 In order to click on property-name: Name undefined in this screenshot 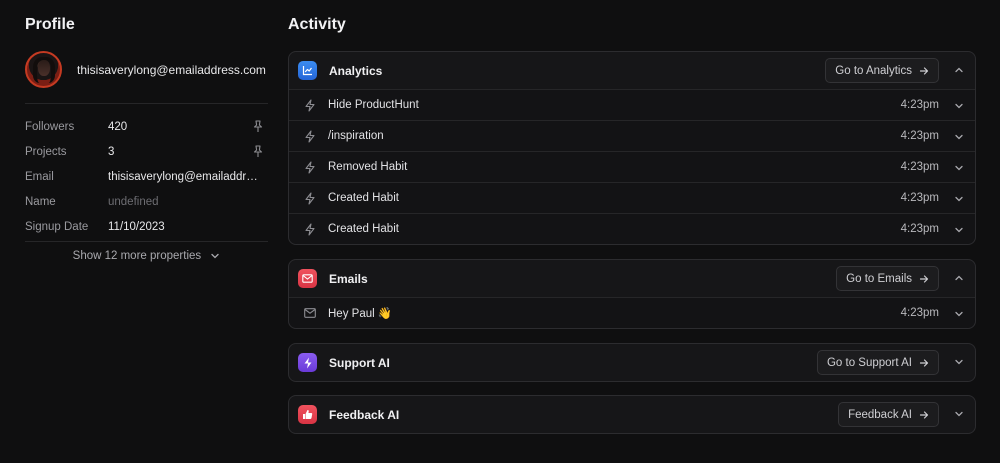, I will do `click(146, 201)`.